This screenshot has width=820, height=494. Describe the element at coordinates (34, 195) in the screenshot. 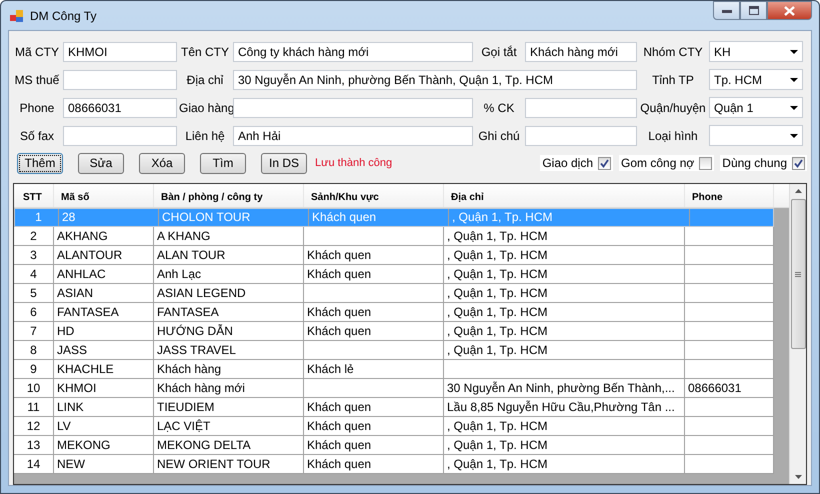

I see `column-header: STT` at that location.